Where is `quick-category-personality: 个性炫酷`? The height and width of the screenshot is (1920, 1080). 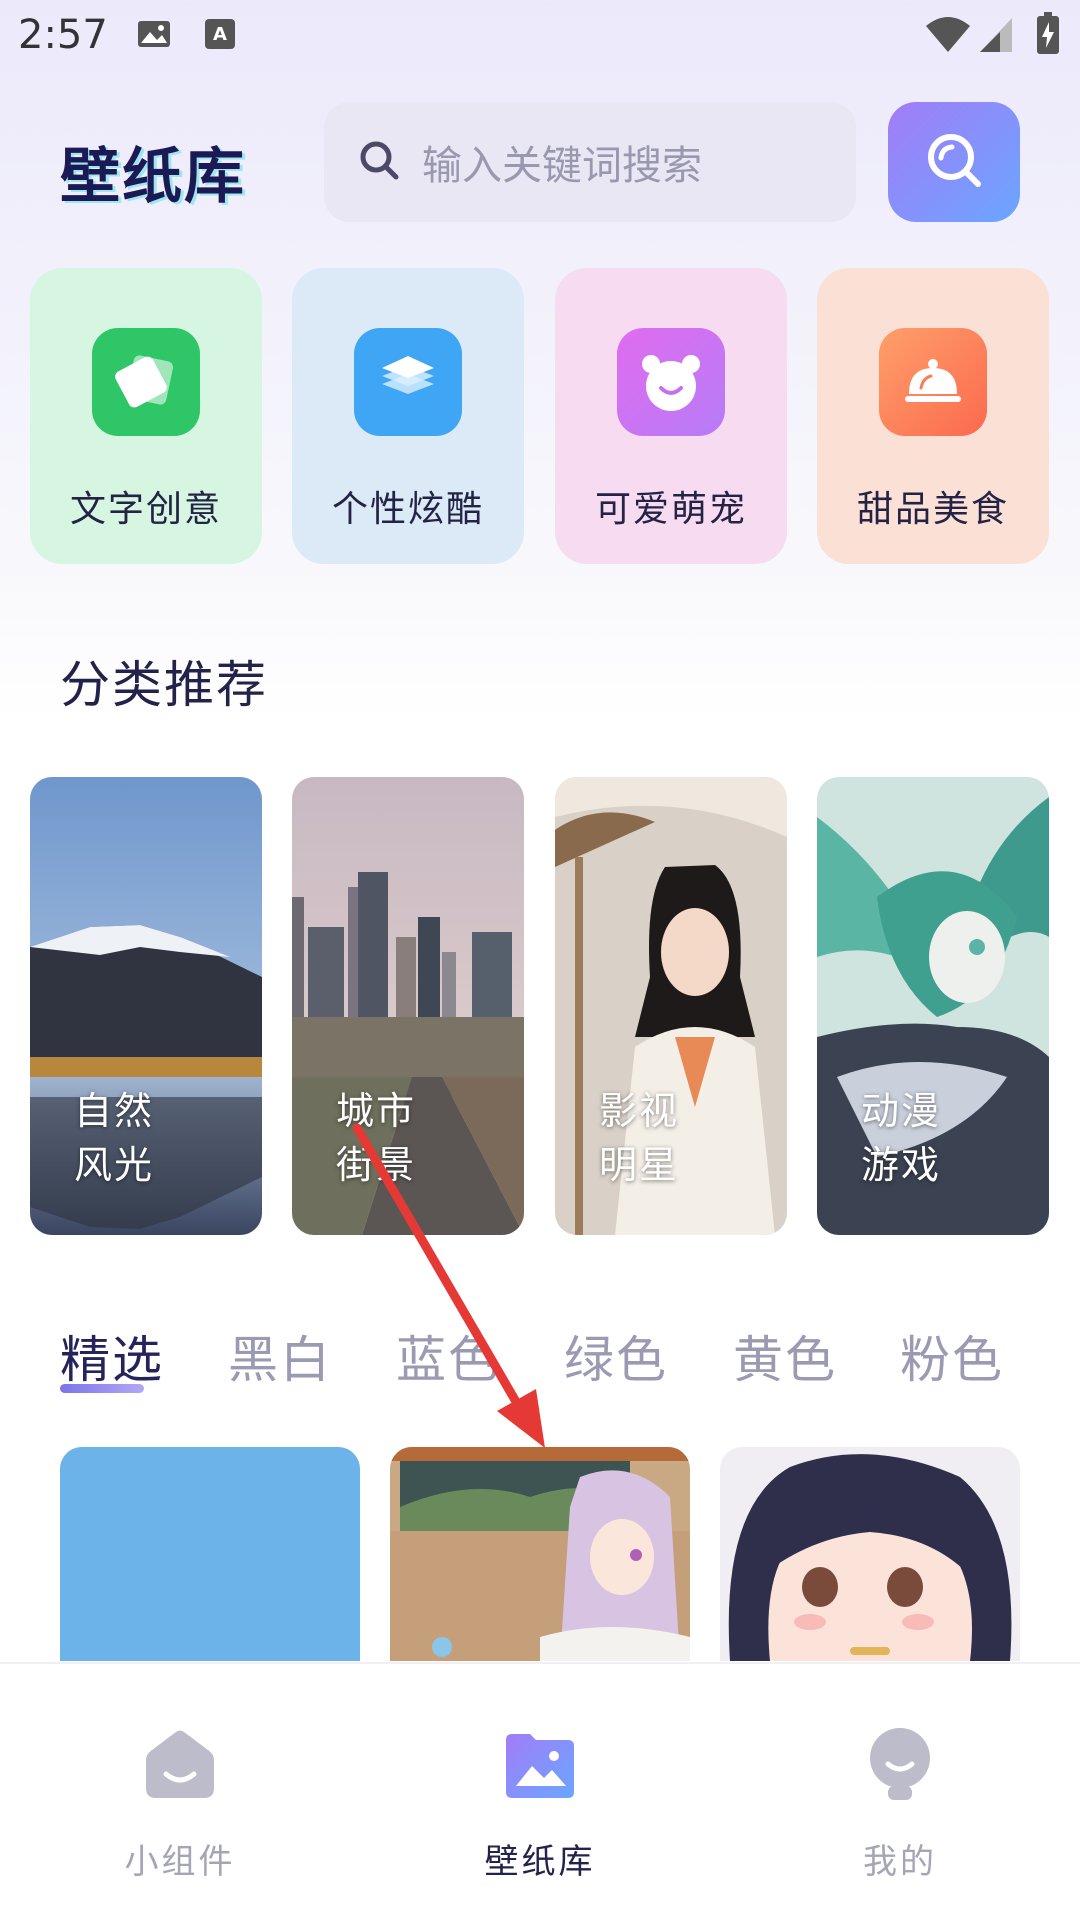
quick-category-personality: 个性炫酷 is located at coordinates (408, 416).